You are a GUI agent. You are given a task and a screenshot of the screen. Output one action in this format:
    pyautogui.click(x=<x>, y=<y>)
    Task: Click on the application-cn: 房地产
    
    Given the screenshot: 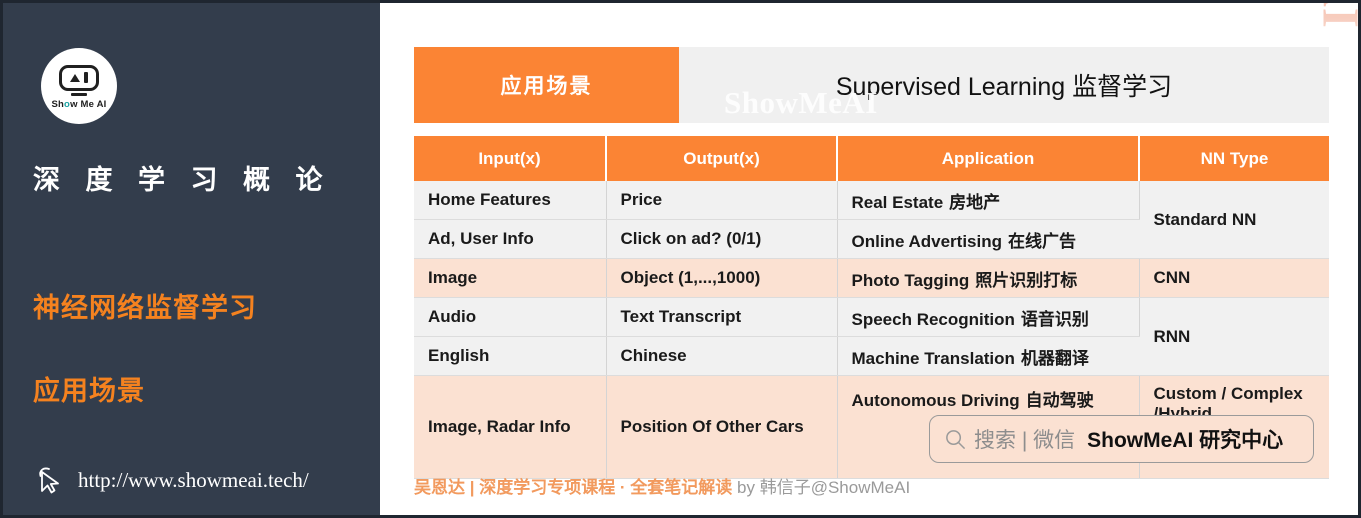 What is the action you would take?
    pyautogui.click(x=975, y=202)
    